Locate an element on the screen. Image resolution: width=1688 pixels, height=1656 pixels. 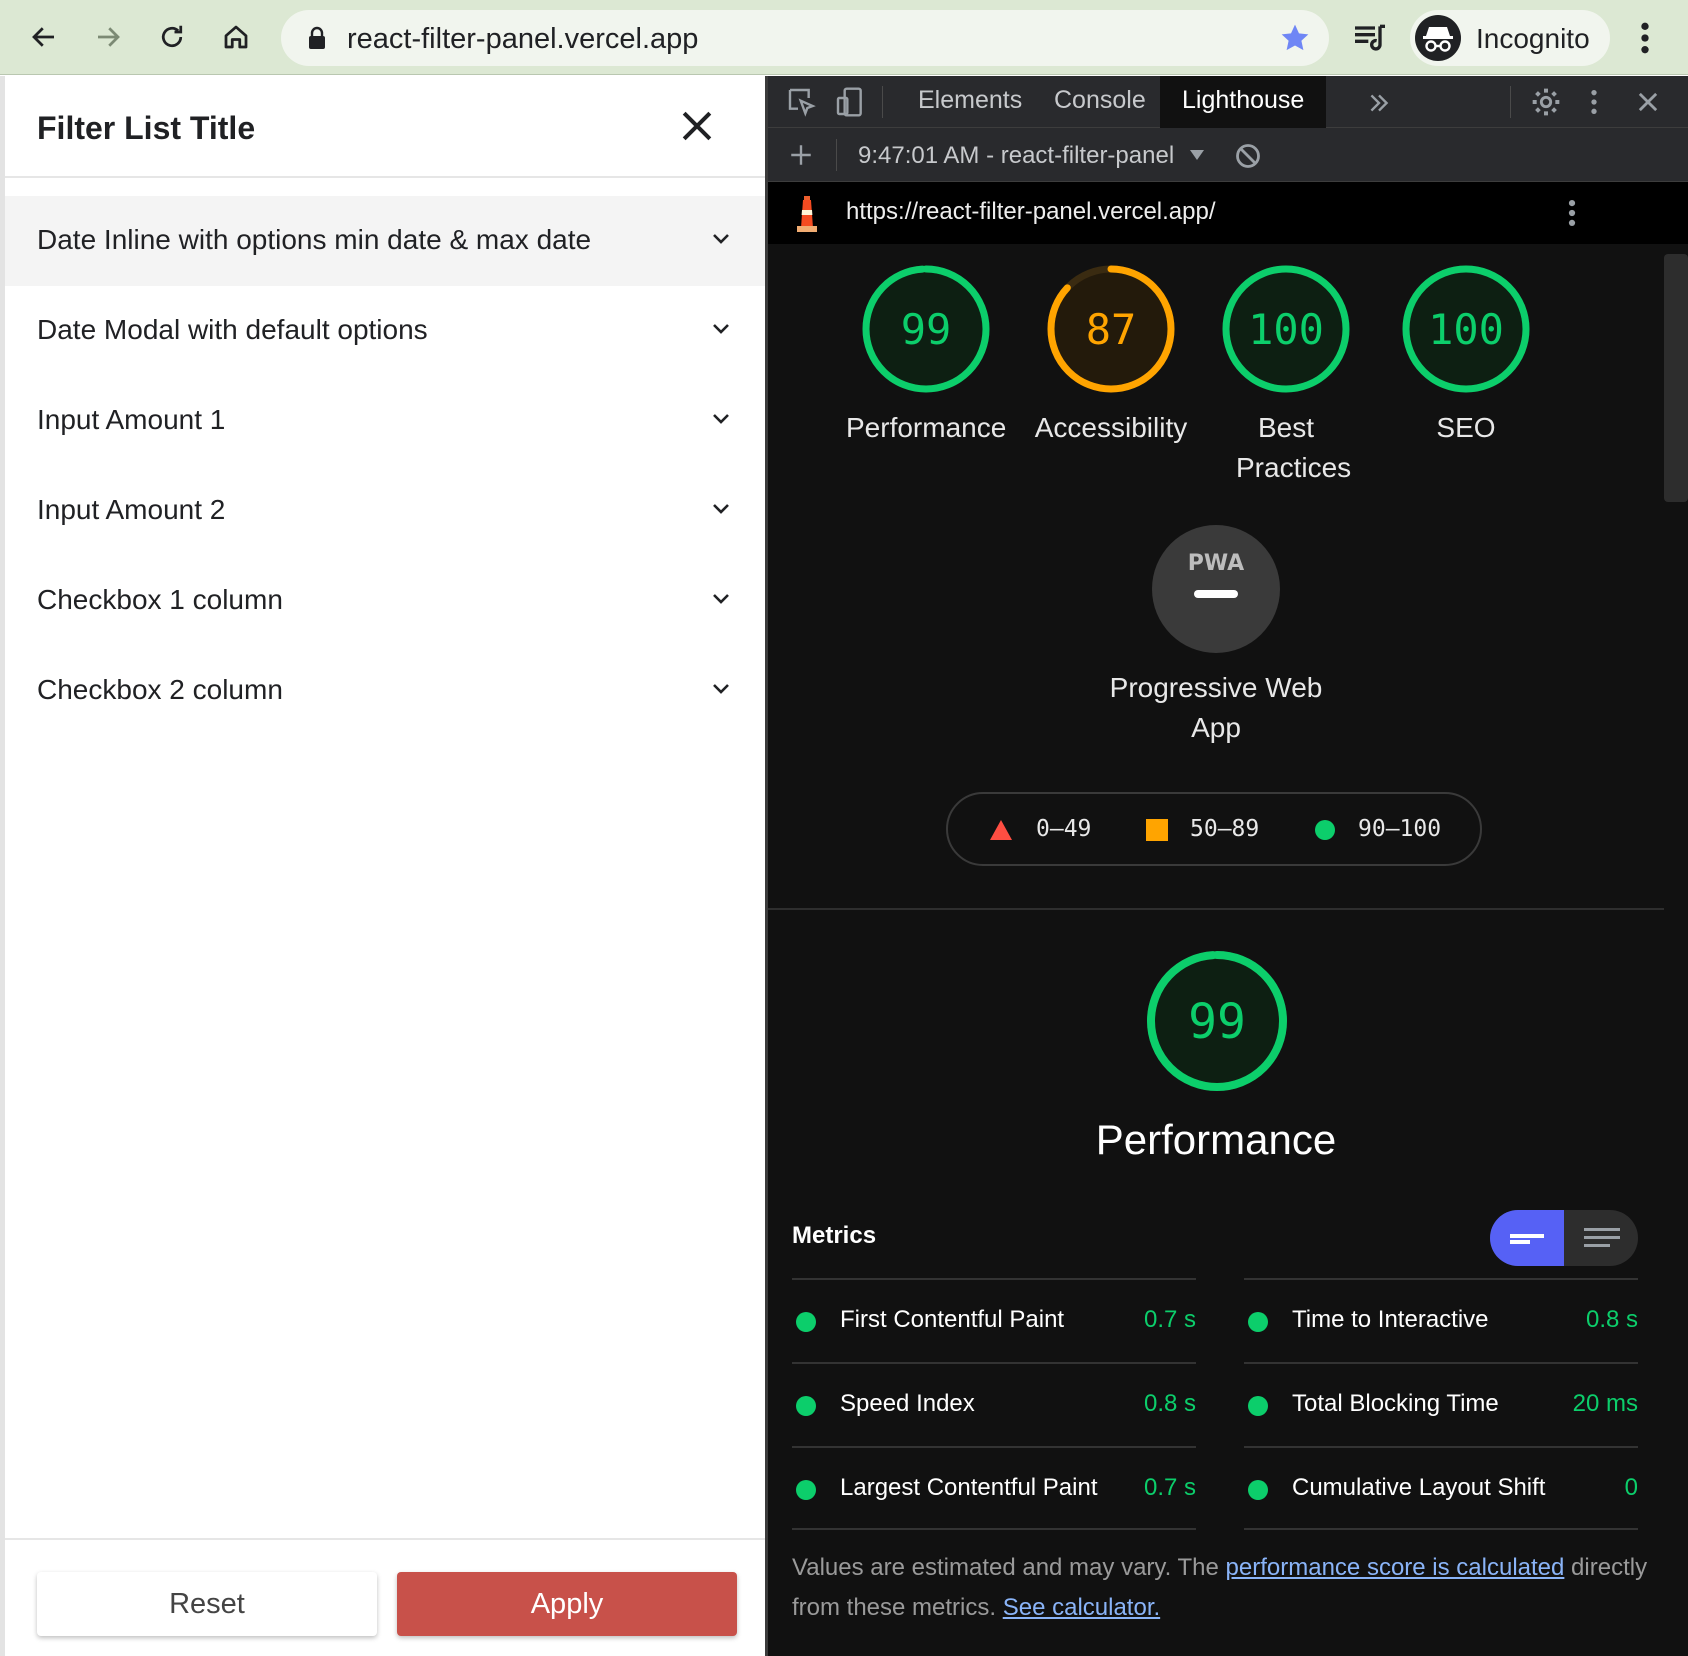
metric-largest-contentful-paint: Largest Contentful Paint 0.7 s is located at coordinates (994, 1488).